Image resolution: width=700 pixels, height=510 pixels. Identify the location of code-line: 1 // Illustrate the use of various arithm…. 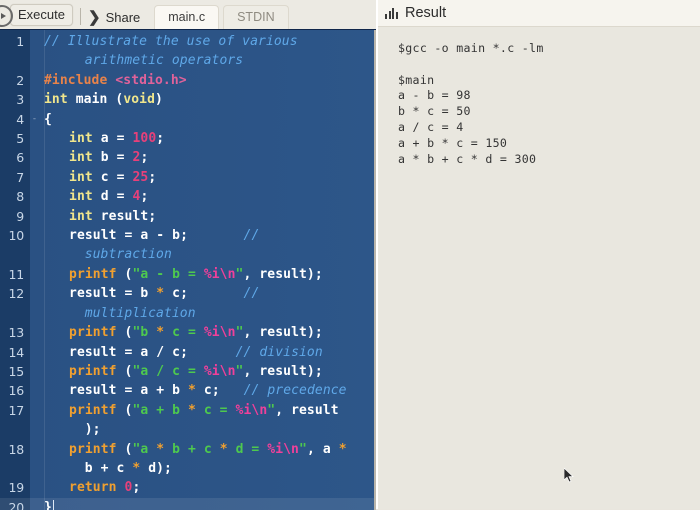
(188, 51).